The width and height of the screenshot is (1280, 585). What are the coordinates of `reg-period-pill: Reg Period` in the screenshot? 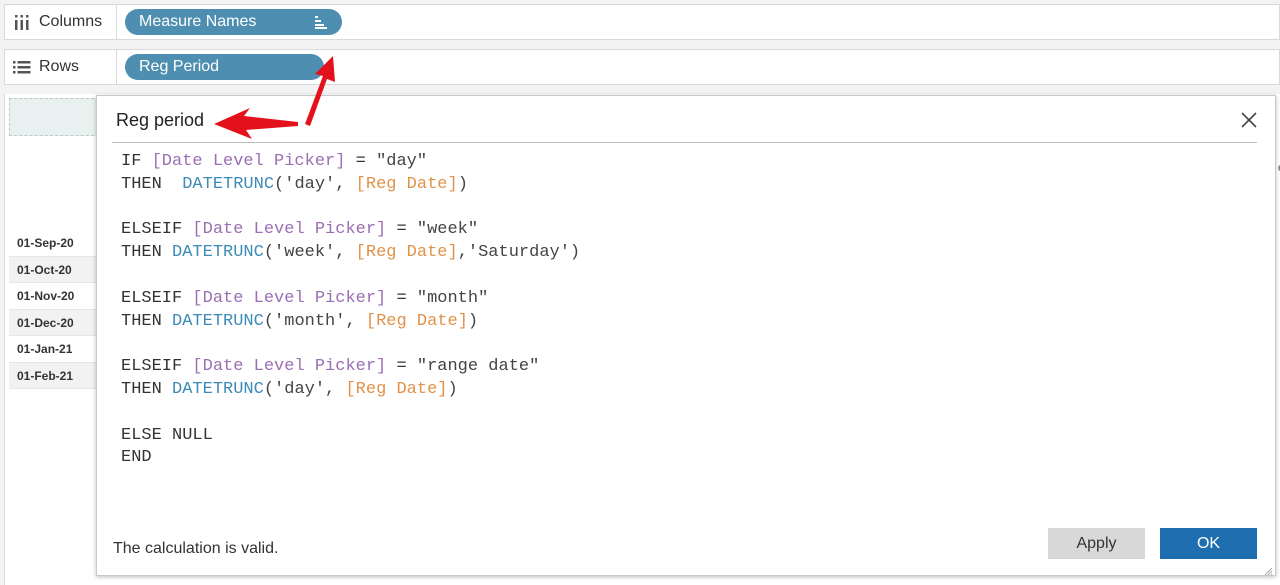 It's located at (224, 67).